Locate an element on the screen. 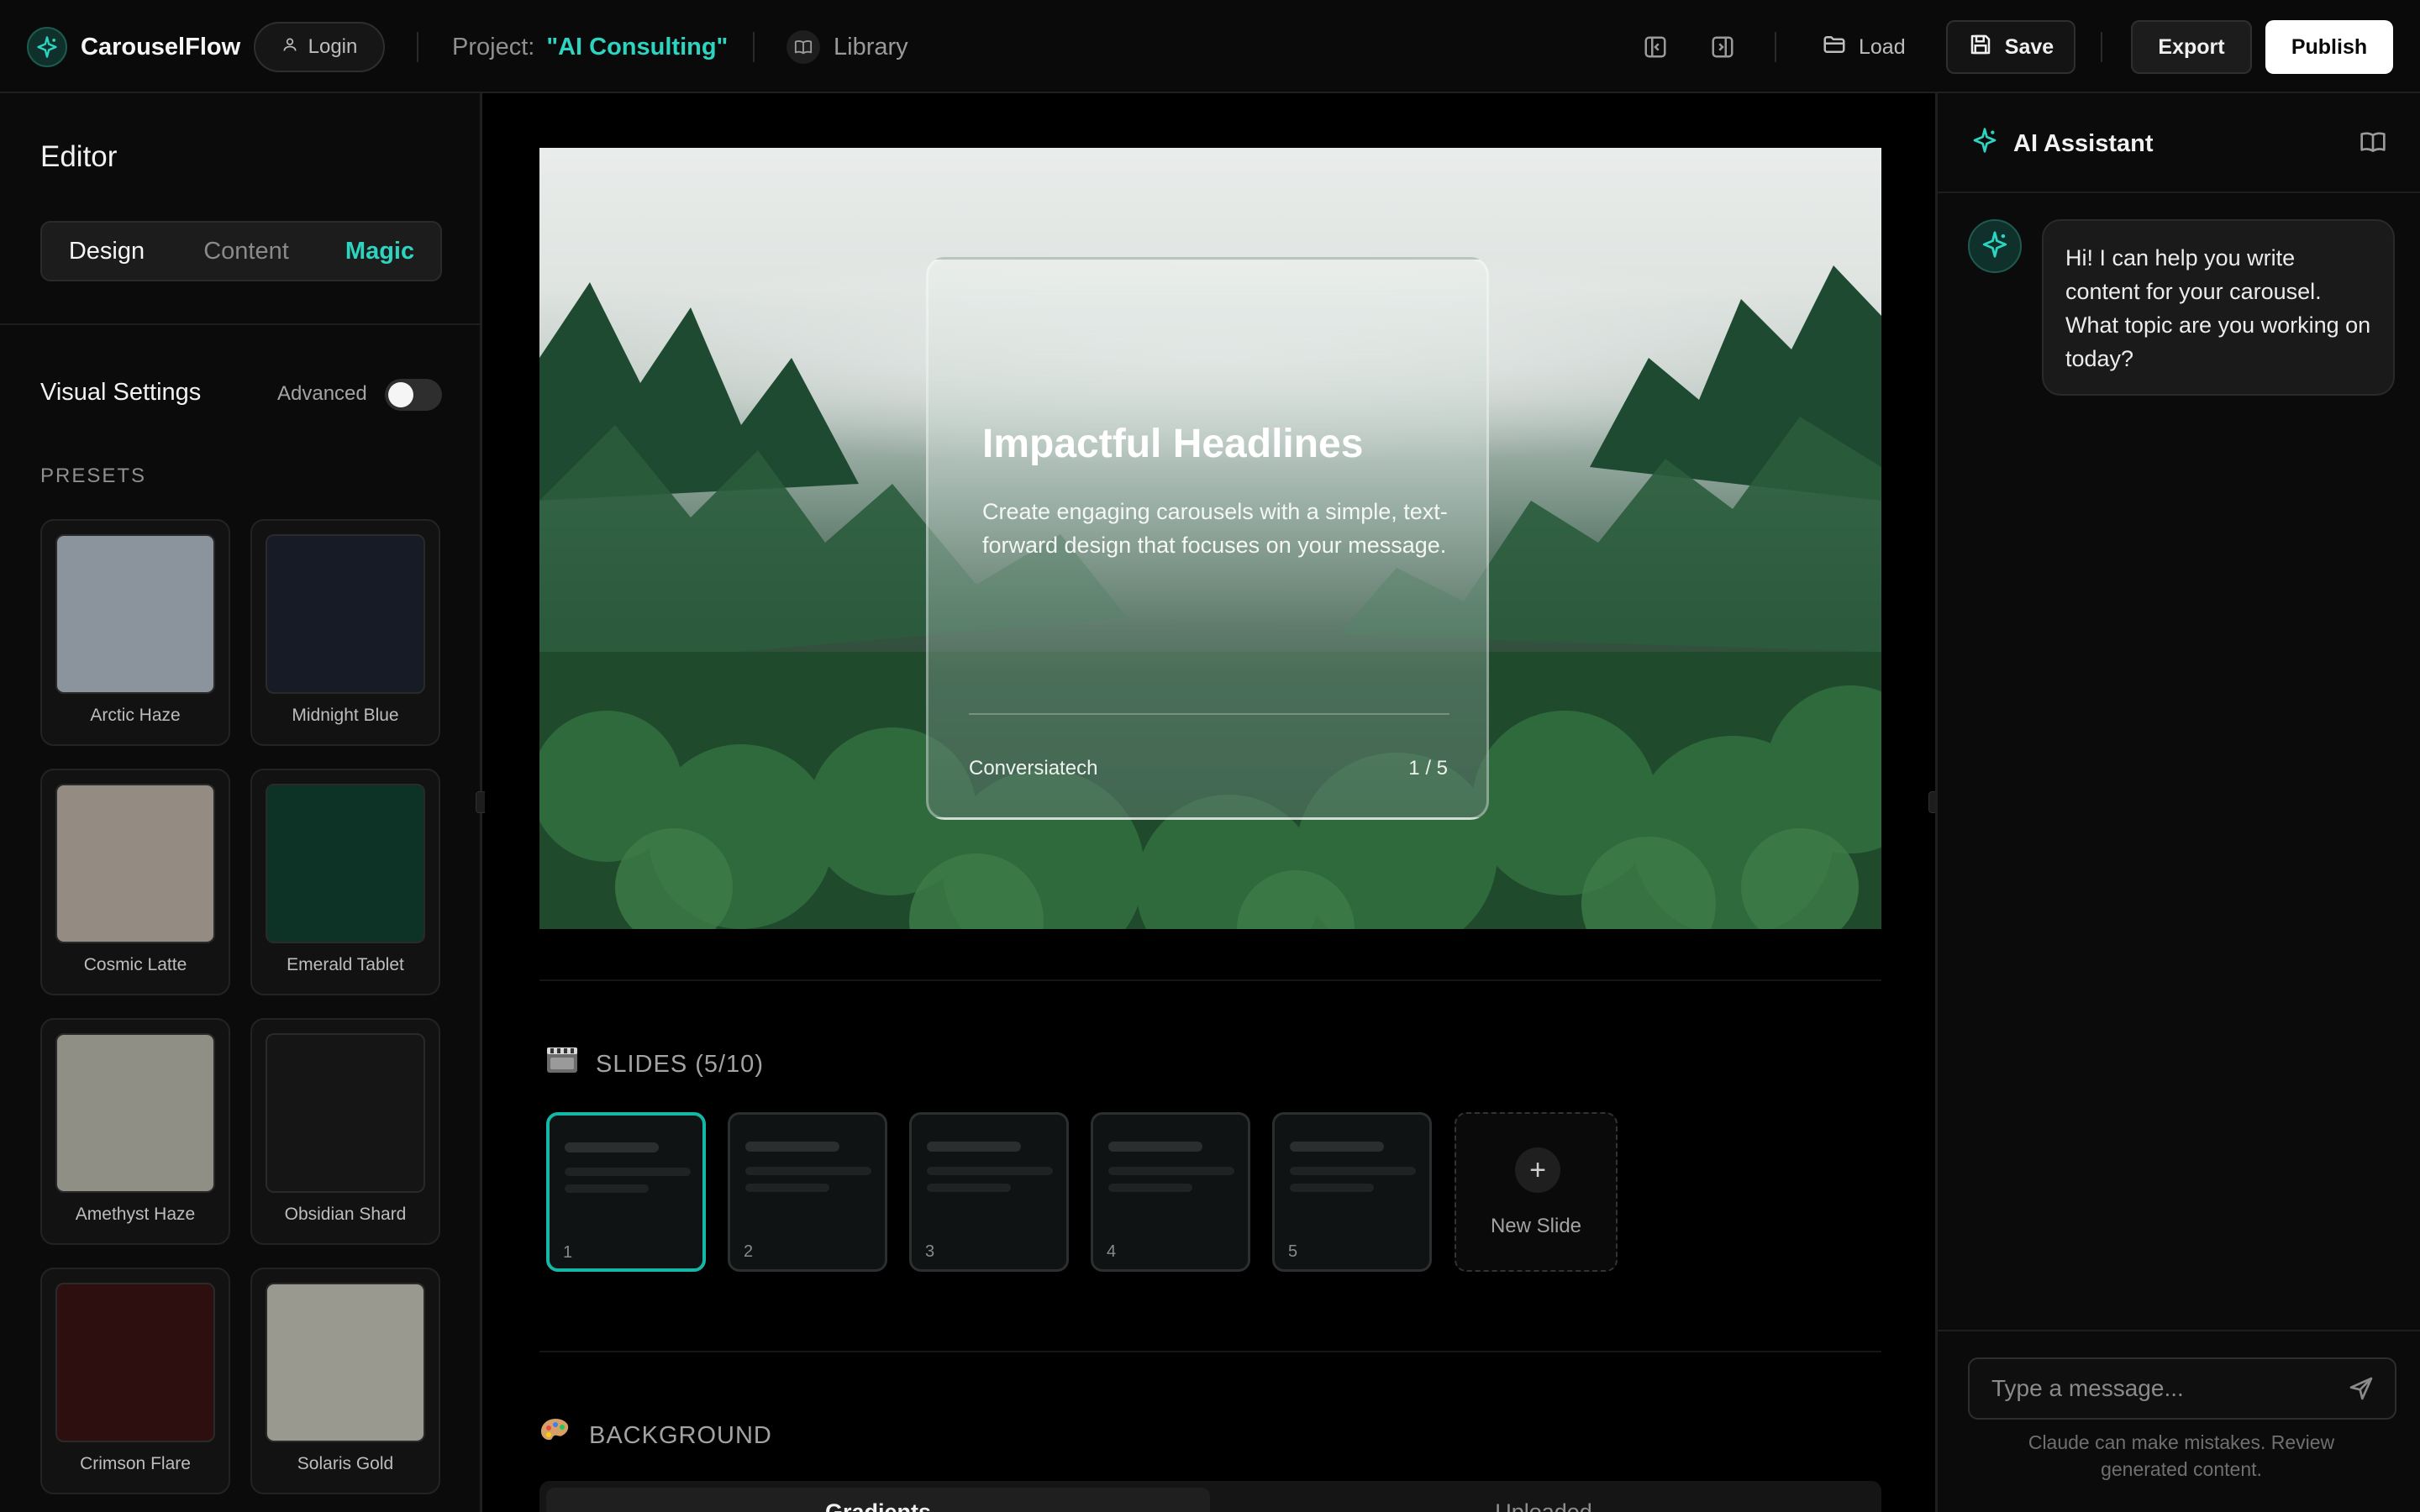 This screenshot has height=1512, width=2420. preset-card: Crimson Flare is located at coordinates (135, 1381).